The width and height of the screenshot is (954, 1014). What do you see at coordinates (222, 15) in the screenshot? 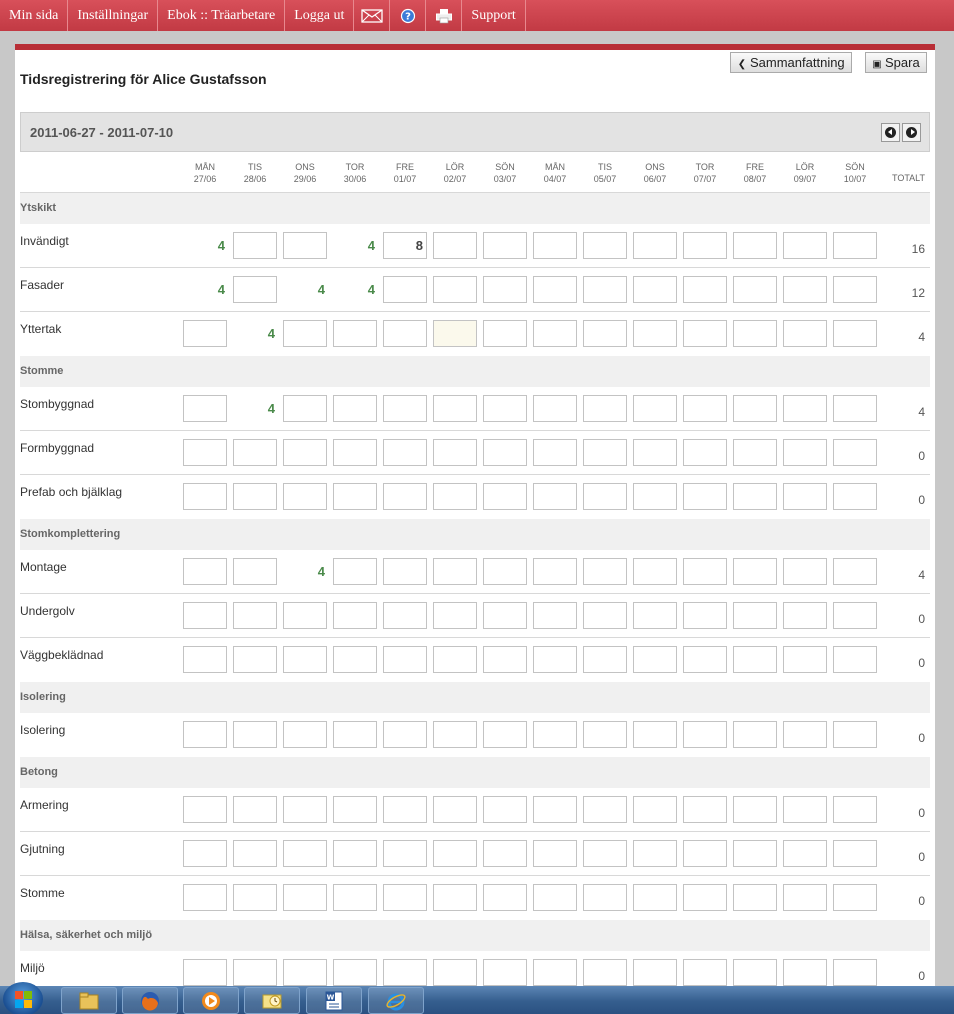
I see `nav-item-ebok-träarbetare: Ebok :: Träarbetare` at bounding box center [222, 15].